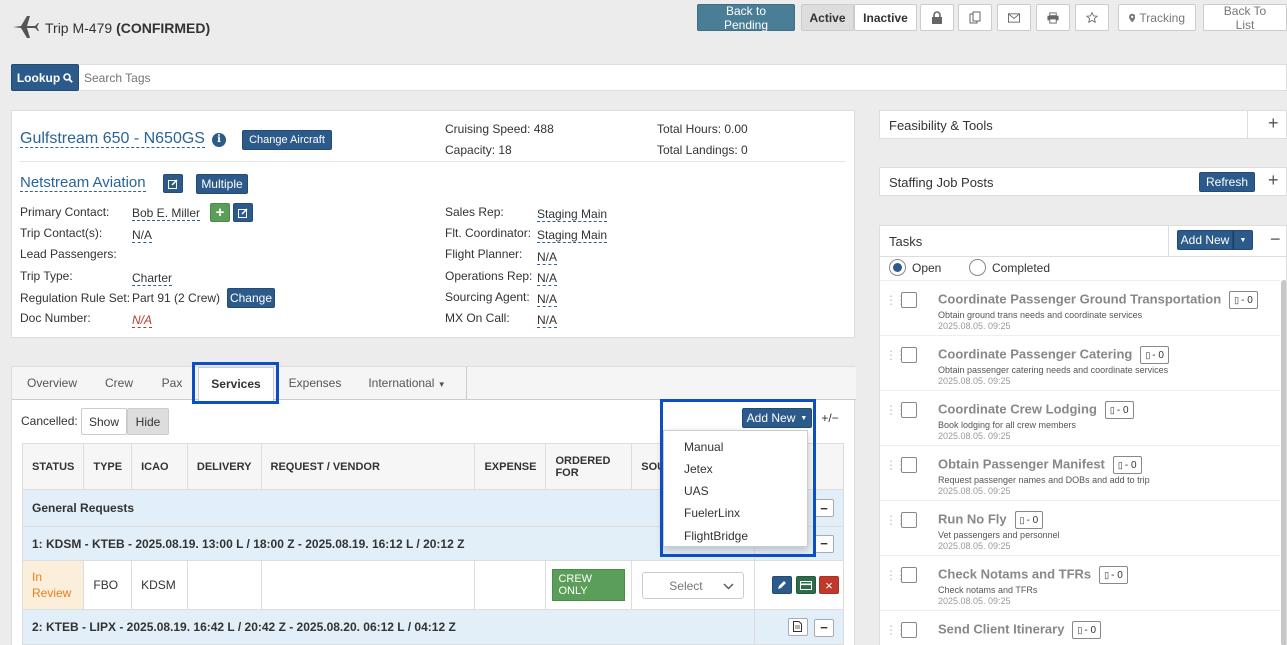 The width and height of the screenshot is (1287, 645). I want to click on trip-contacts-value: N/A, so click(142, 235).